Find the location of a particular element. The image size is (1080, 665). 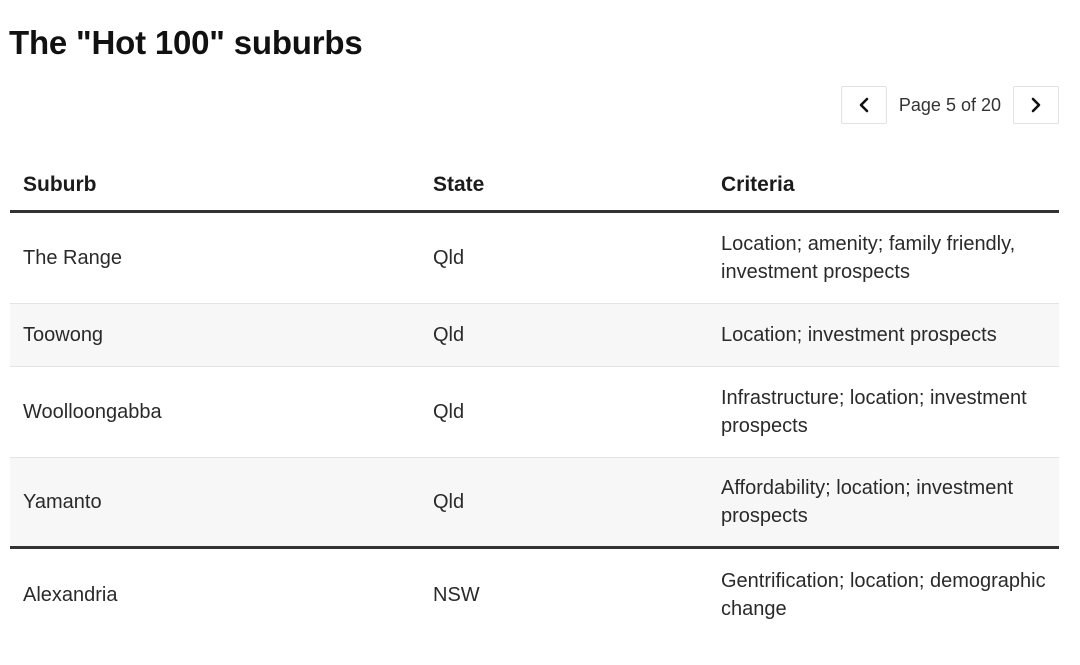

cell-criteria: Location; investment prospects is located at coordinates (859, 335).